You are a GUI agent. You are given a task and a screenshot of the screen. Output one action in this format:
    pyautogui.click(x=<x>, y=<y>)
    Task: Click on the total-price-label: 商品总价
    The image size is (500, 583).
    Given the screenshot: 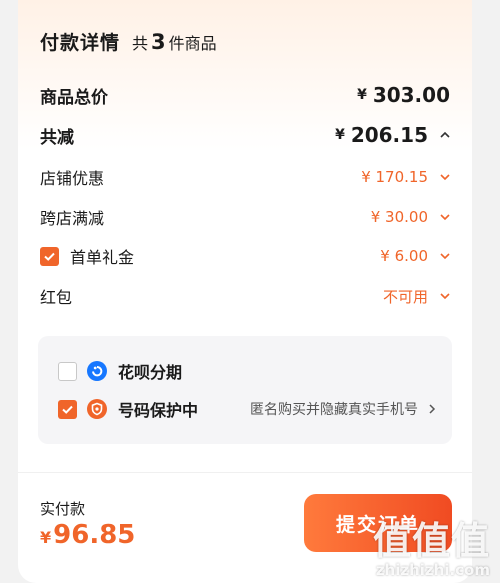 What is the action you would take?
    pyautogui.click(x=74, y=97)
    